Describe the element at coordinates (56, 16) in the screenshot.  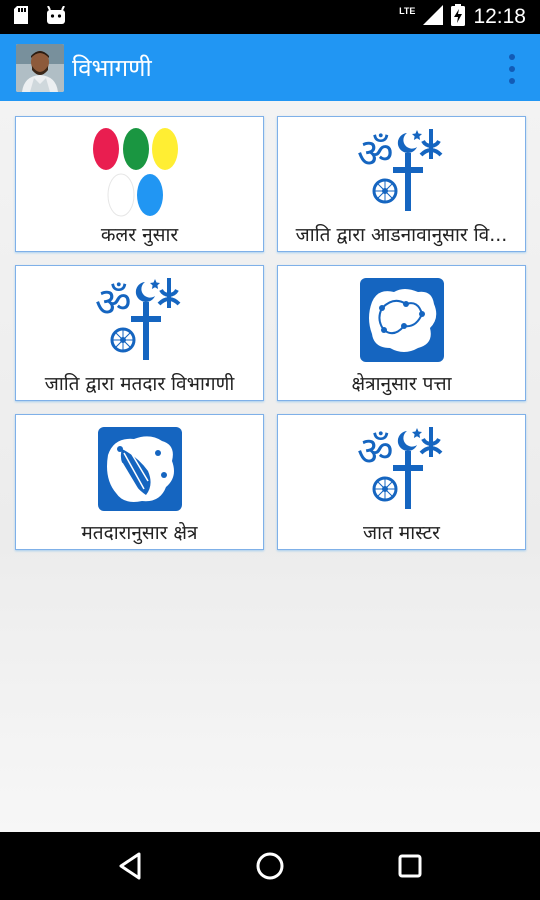
I see `android-icon` at that location.